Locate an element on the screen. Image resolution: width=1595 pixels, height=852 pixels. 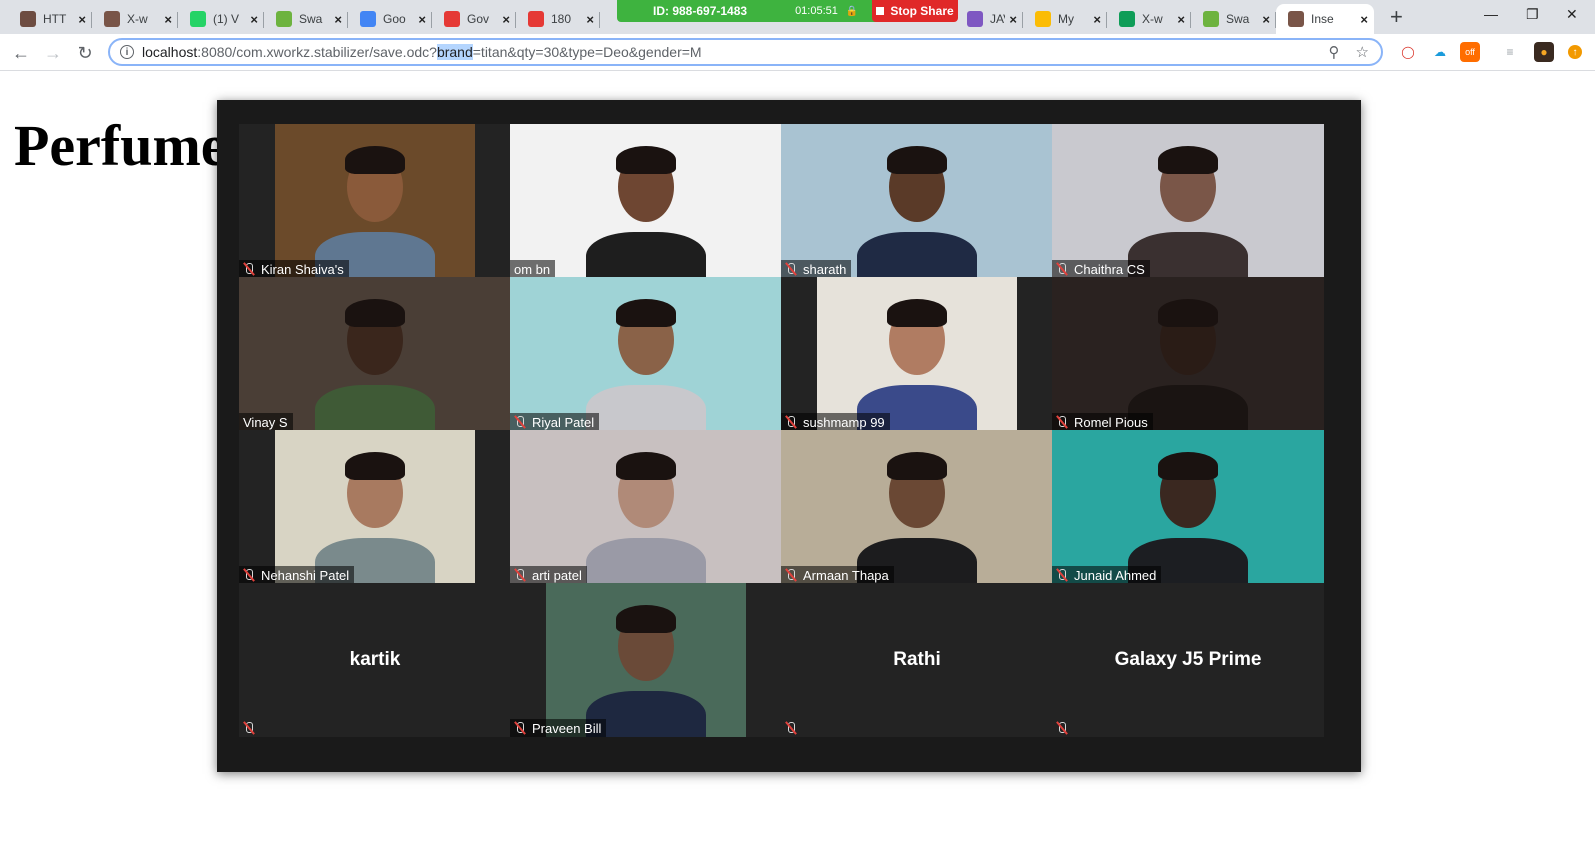
pocket-icon: ◯ is located at coordinates (1408, 52).